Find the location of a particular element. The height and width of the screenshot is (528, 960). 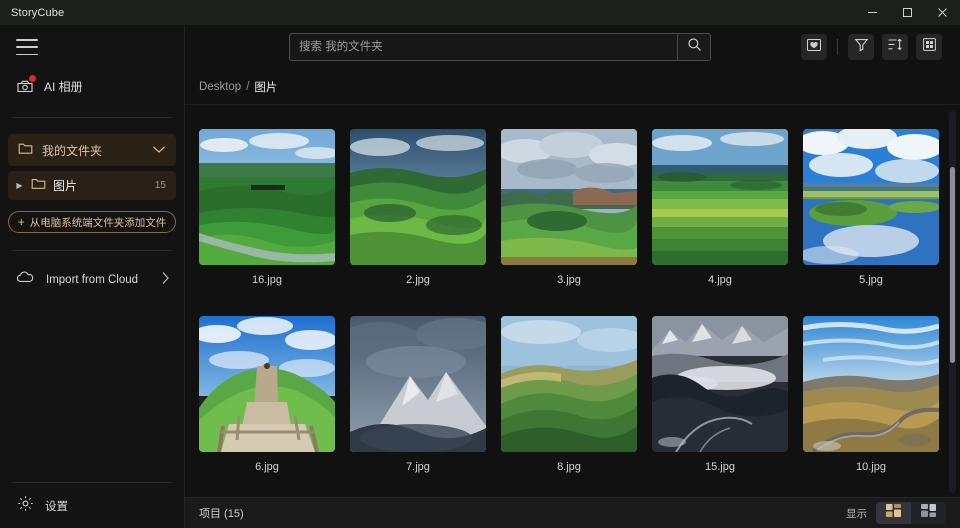

gallery-item: 3.jpg is located at coordinates (569, 207).